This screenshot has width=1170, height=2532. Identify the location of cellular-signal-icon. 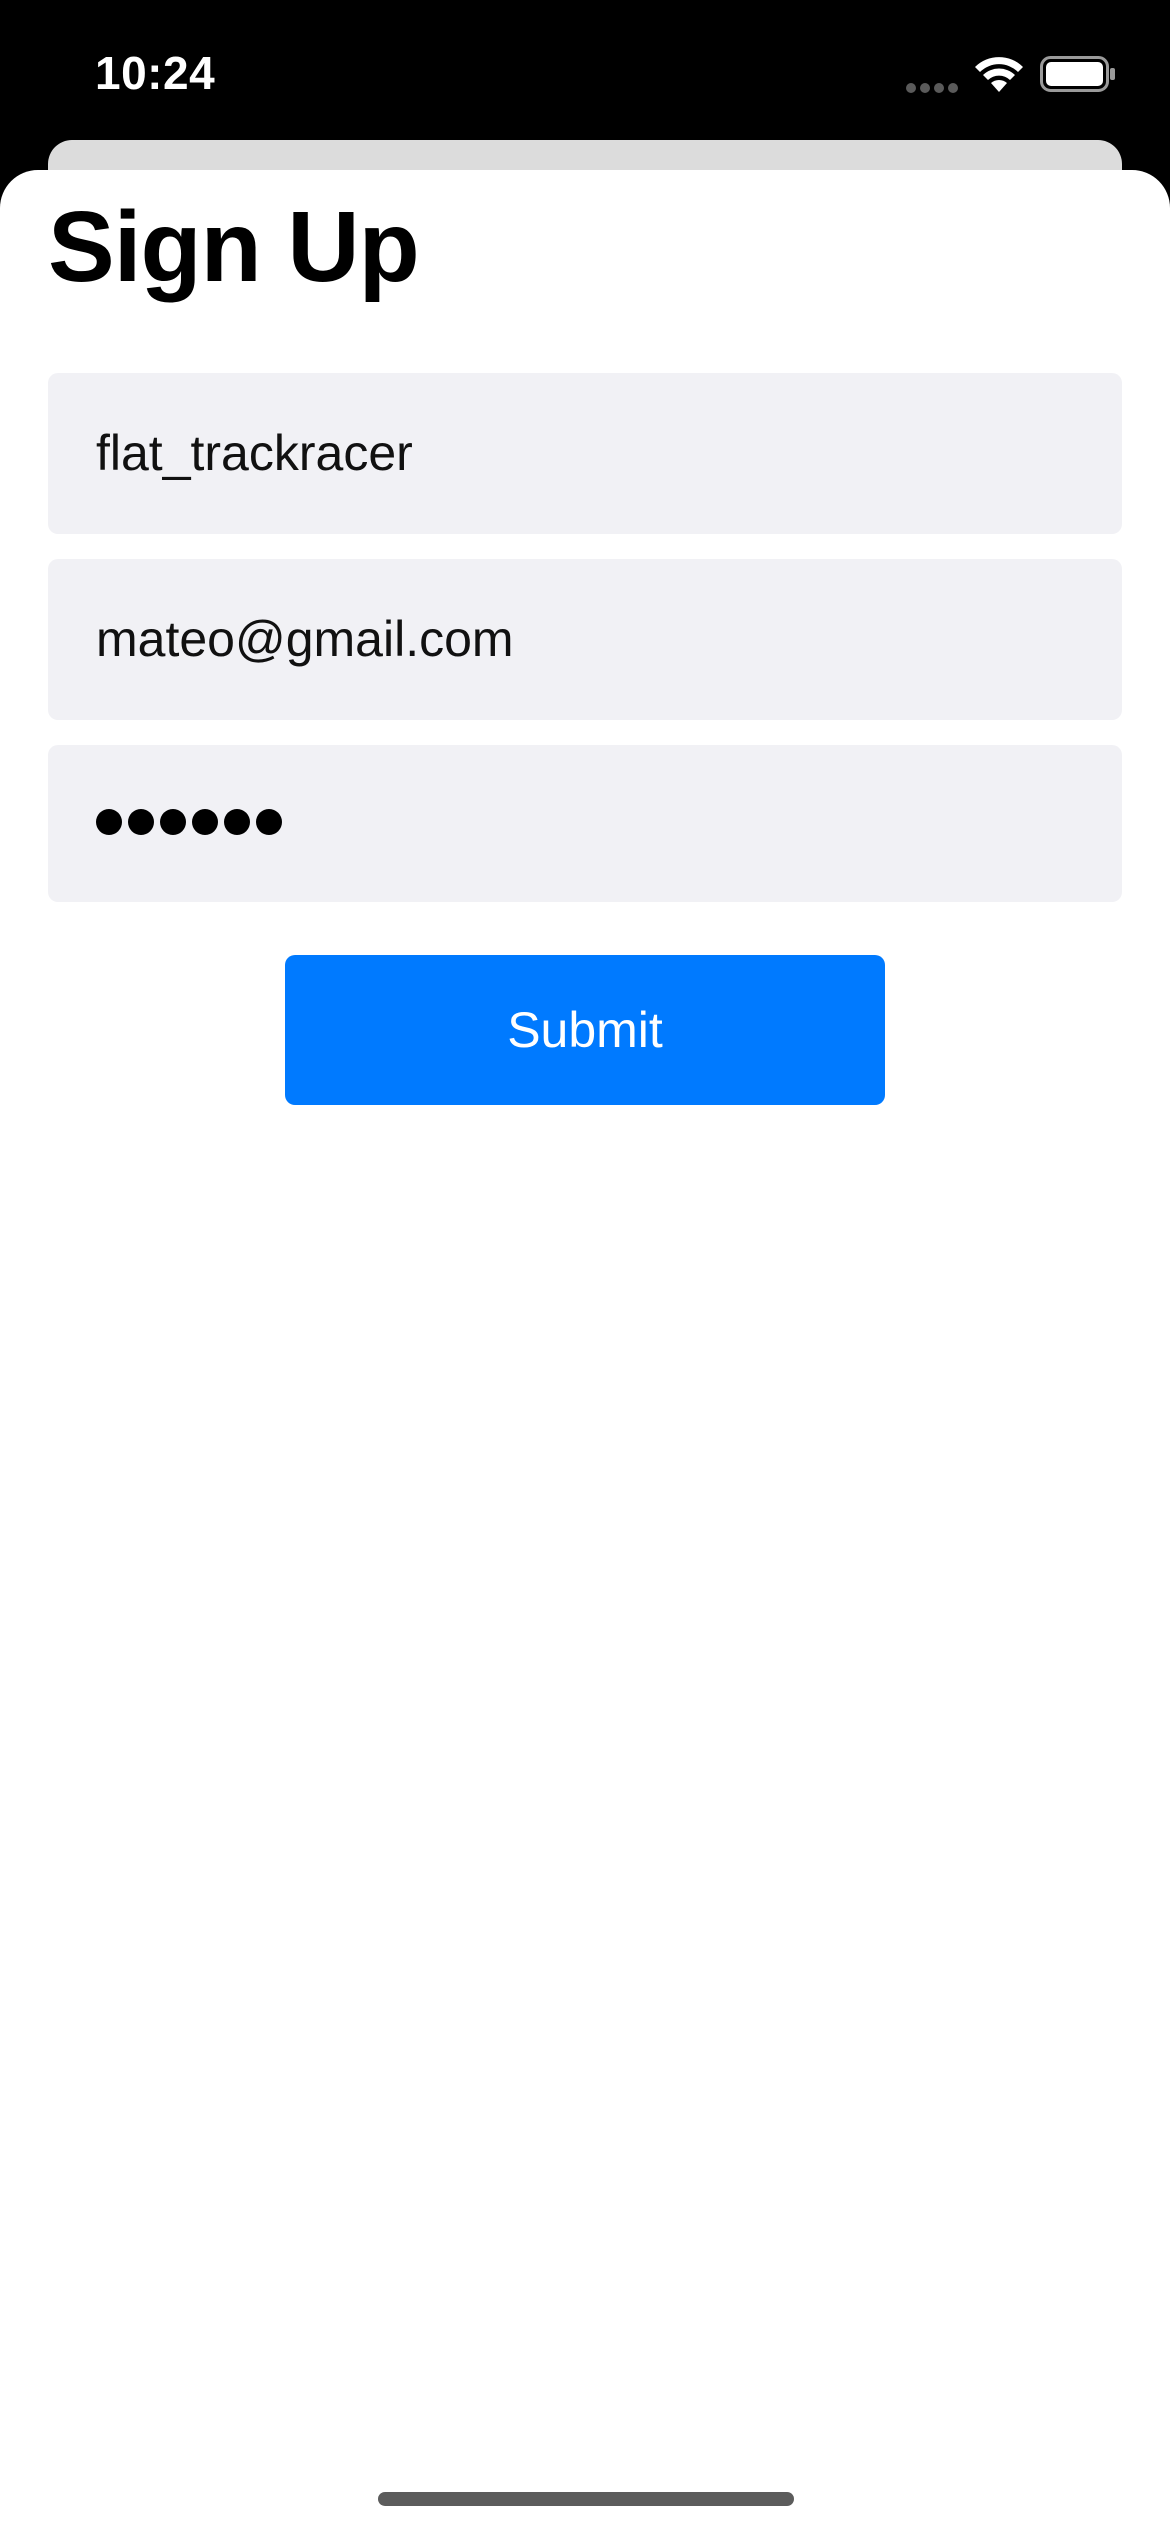
(932, 88).